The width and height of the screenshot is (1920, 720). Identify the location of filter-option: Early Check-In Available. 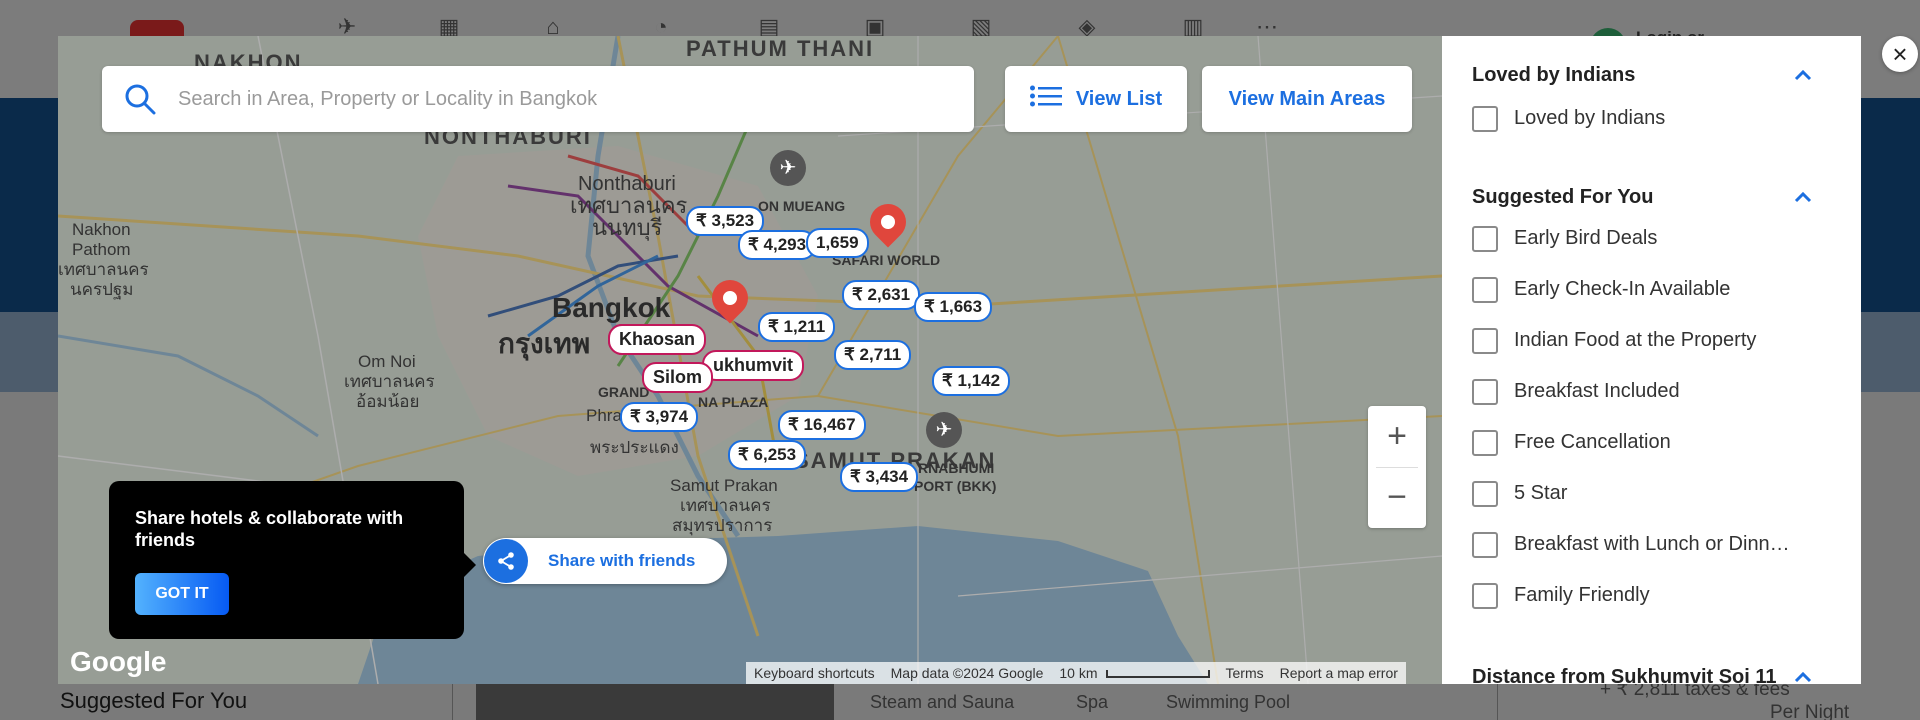
(1642, 289).